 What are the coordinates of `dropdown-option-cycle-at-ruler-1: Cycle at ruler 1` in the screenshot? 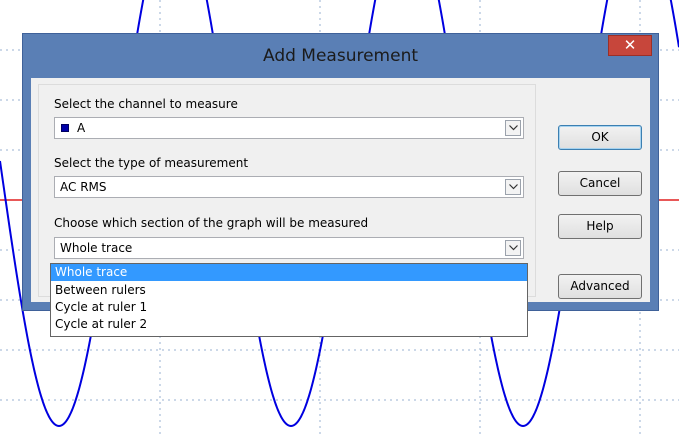 It's located at (289, 307).